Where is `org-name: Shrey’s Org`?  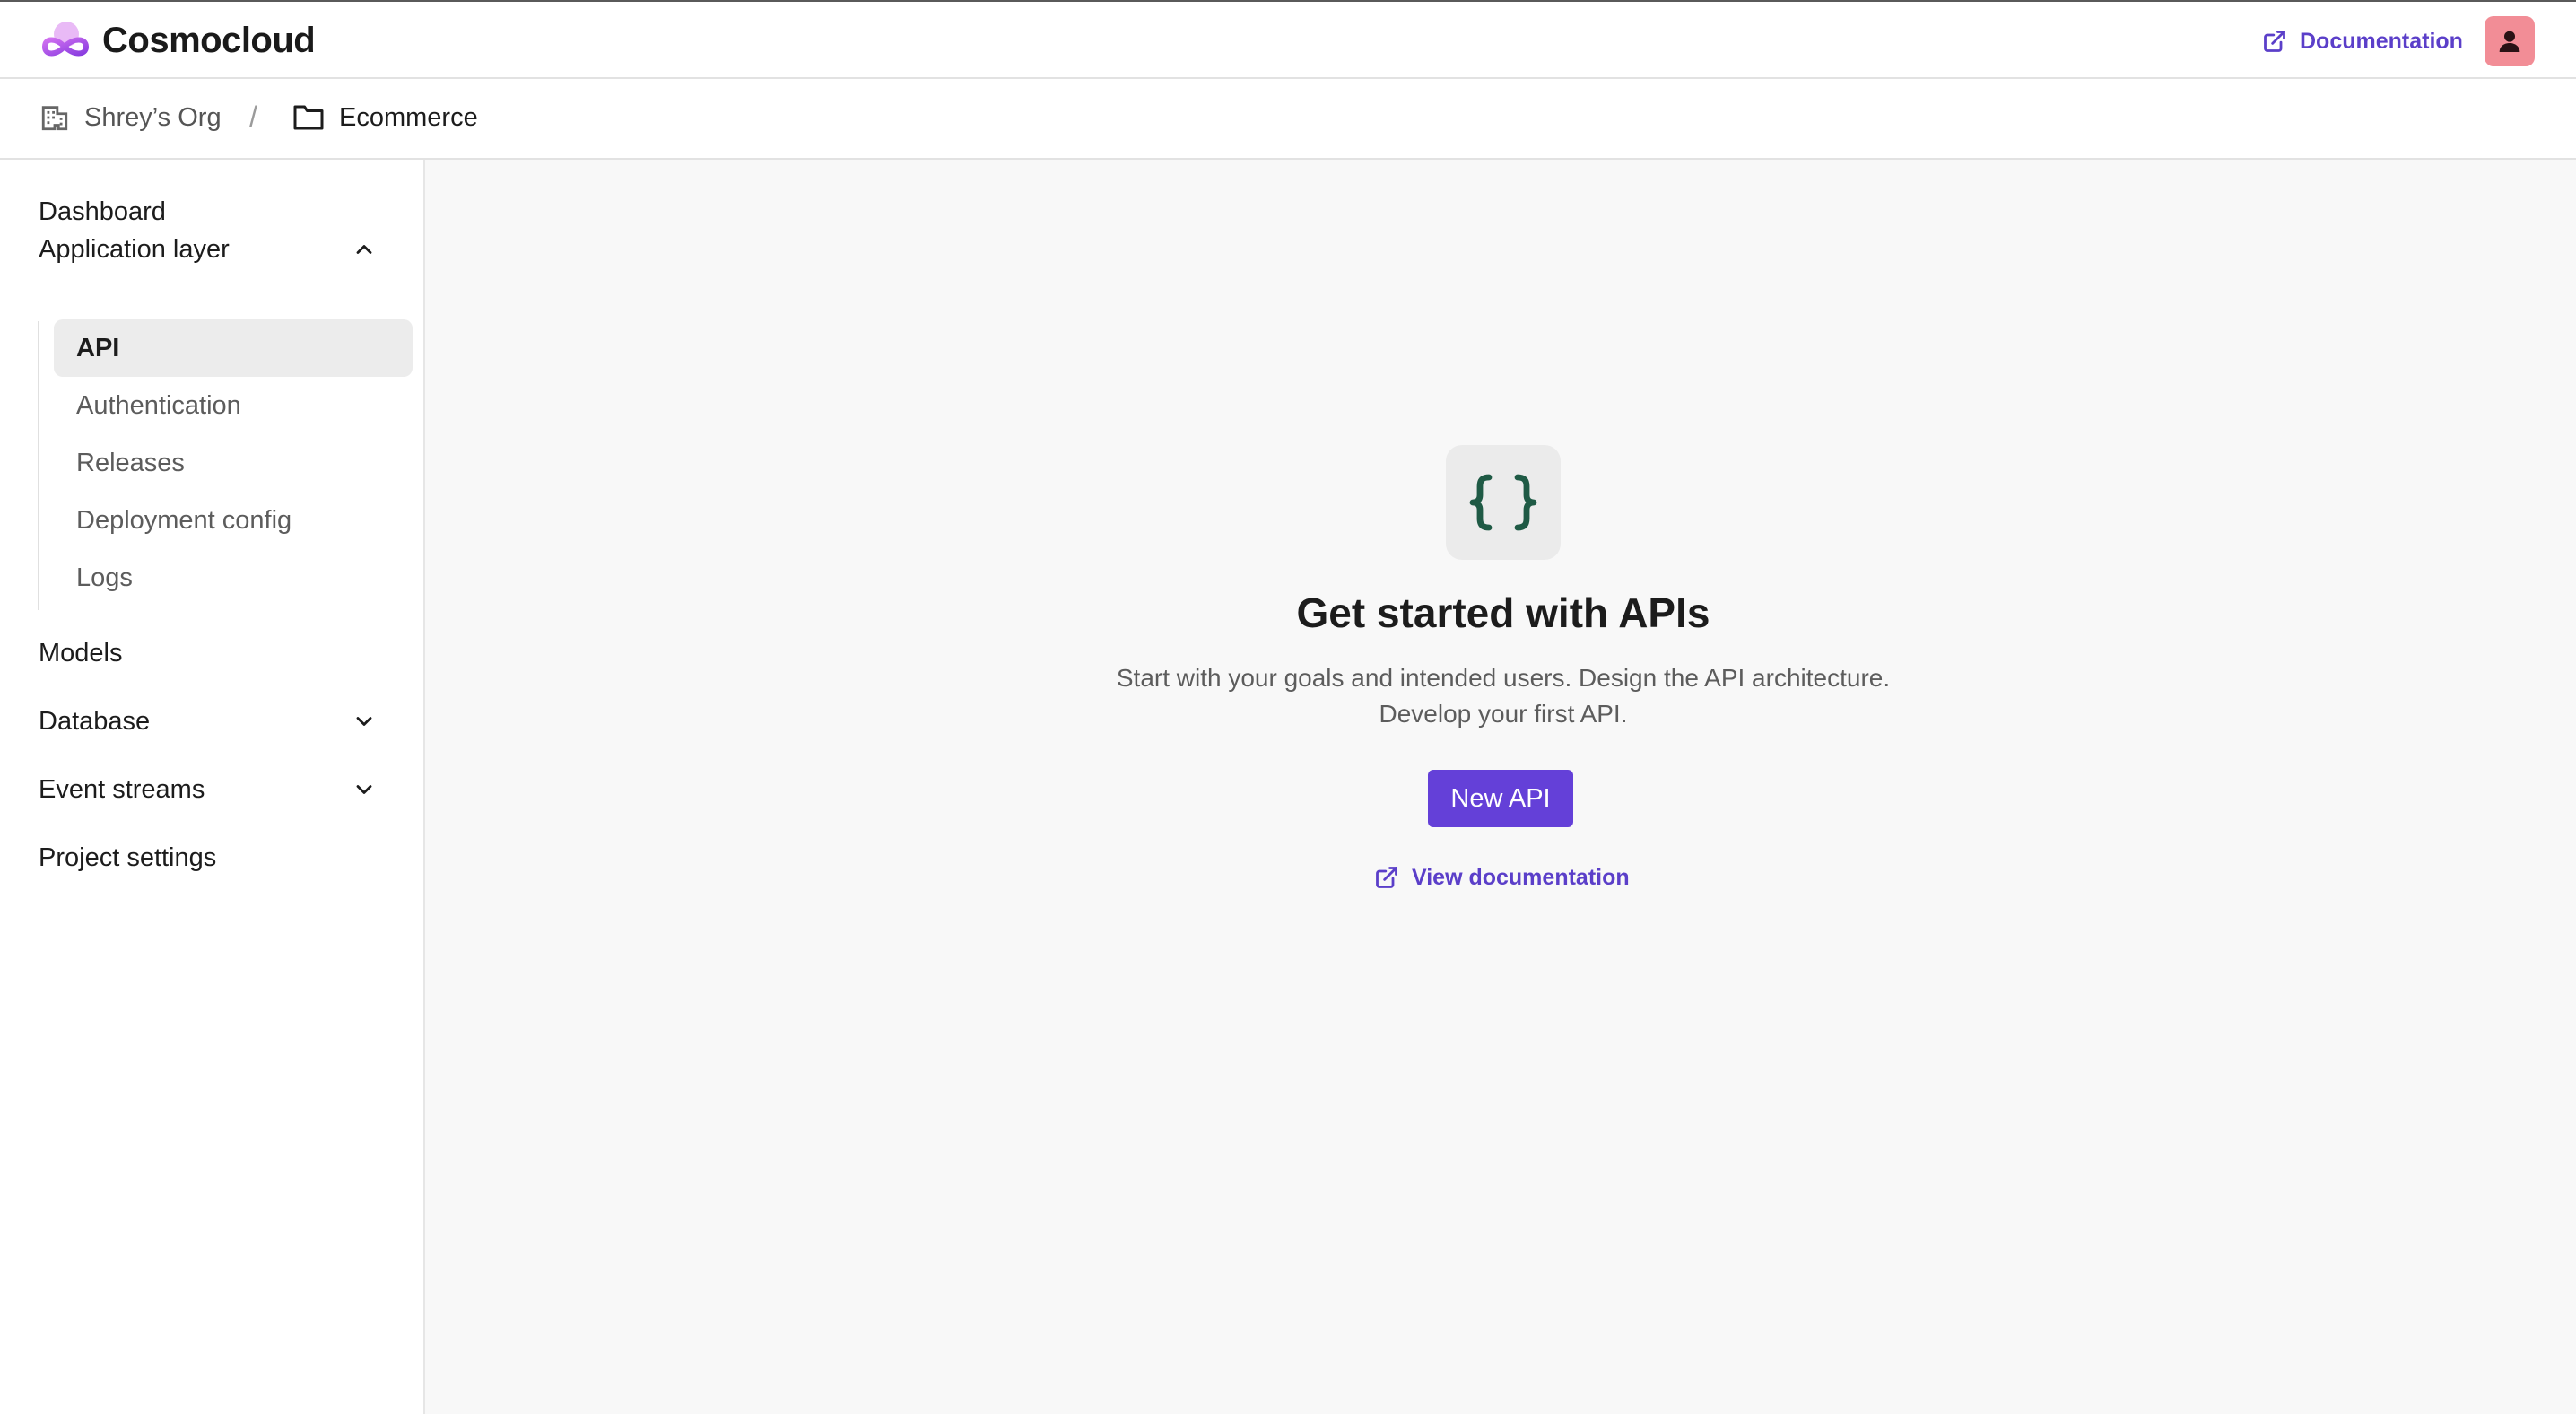
org-name: Shrey’s Org is located at coordinates (153, 117).